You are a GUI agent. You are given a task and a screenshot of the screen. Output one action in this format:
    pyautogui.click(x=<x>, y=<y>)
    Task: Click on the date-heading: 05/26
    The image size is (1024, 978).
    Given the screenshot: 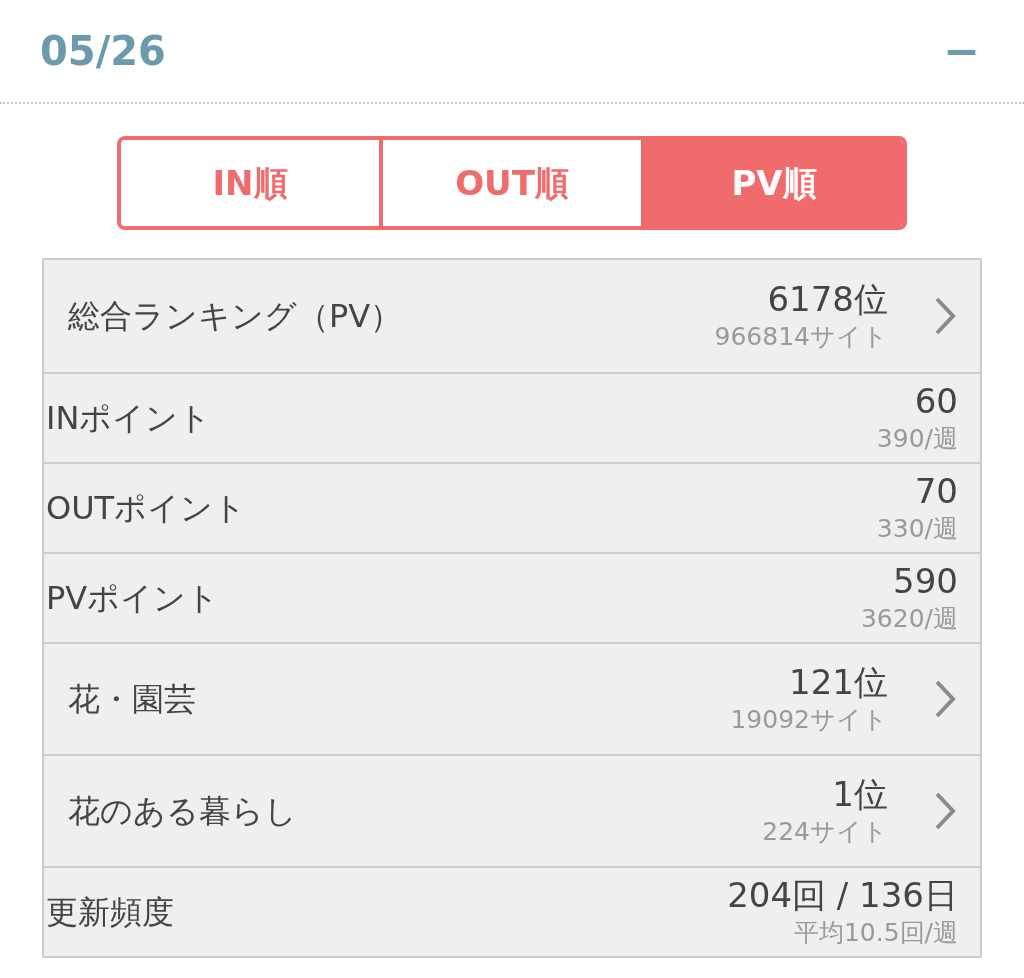 What is the action you would take?
    pyautogui.click(x=103, y=51)
    